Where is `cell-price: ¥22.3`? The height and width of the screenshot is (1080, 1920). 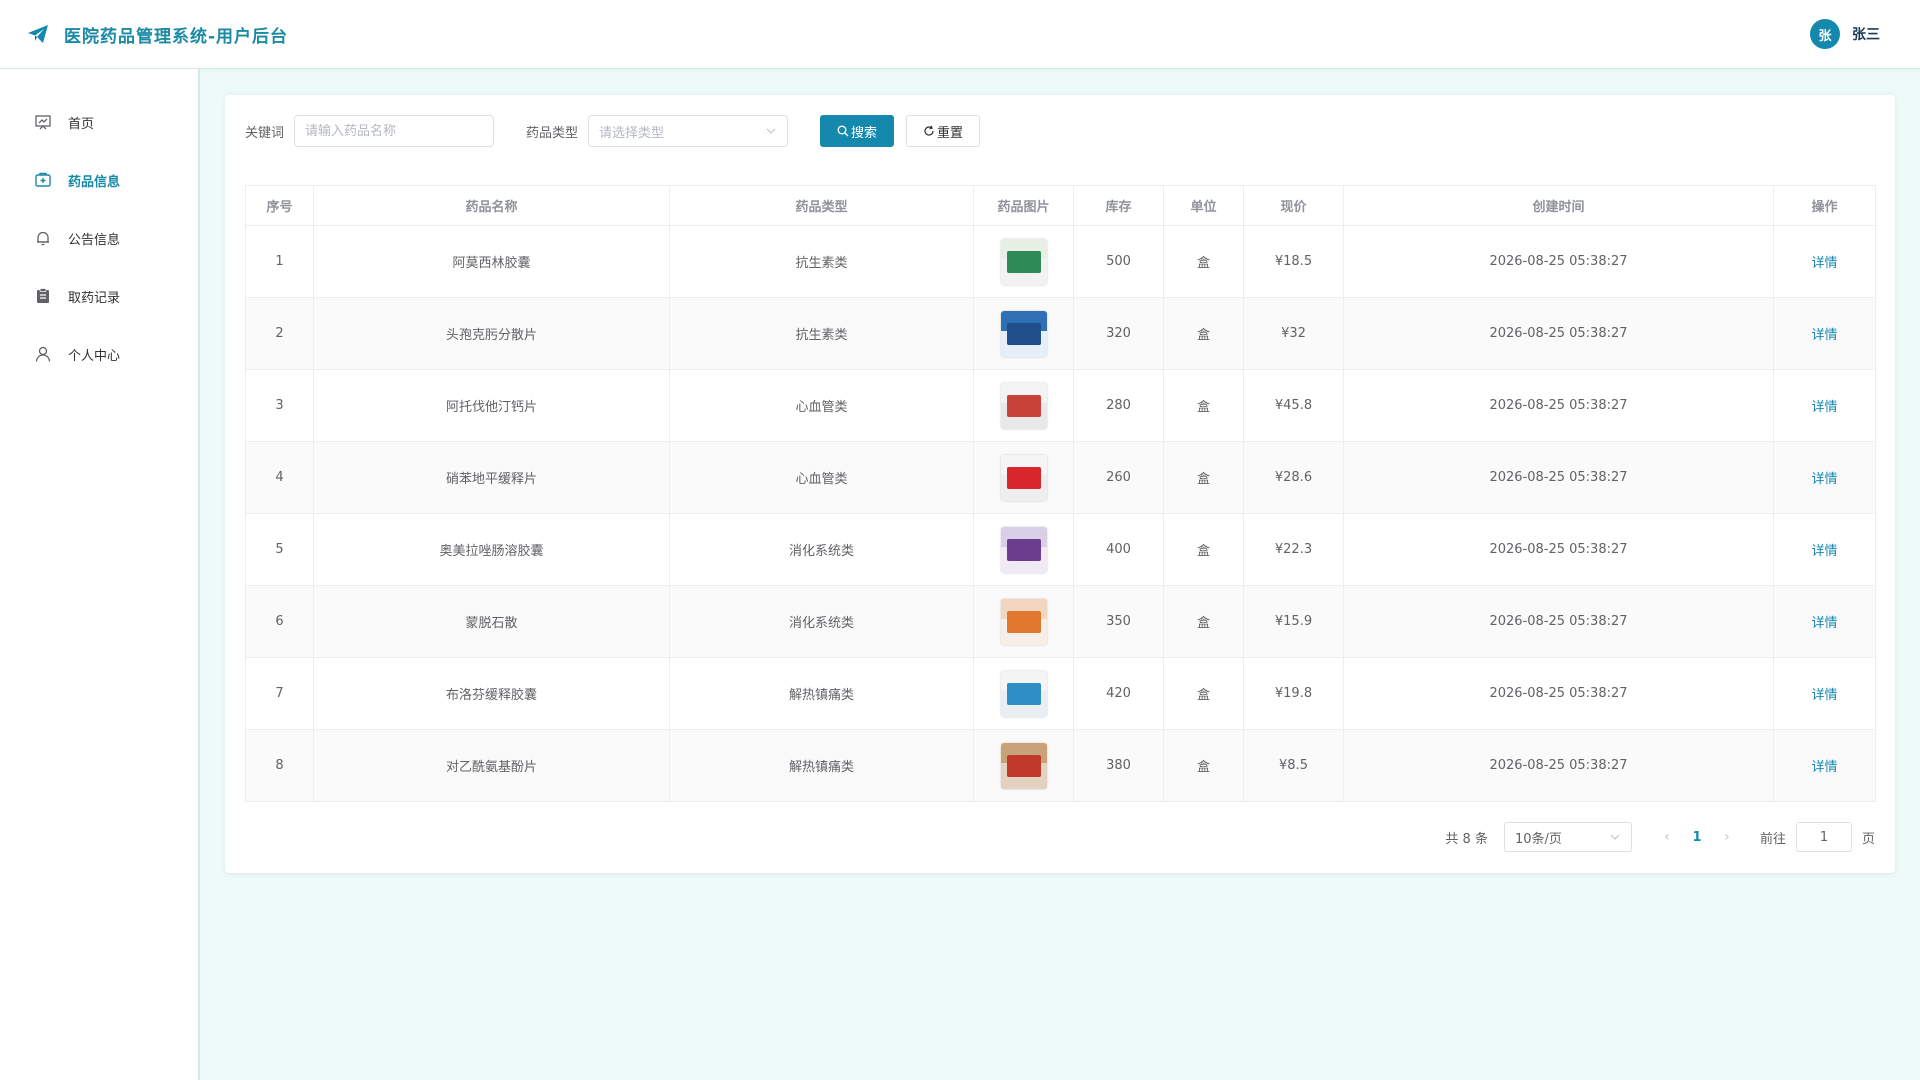
cell-price: ¥22.3 is located at coordinates (1293, 549).